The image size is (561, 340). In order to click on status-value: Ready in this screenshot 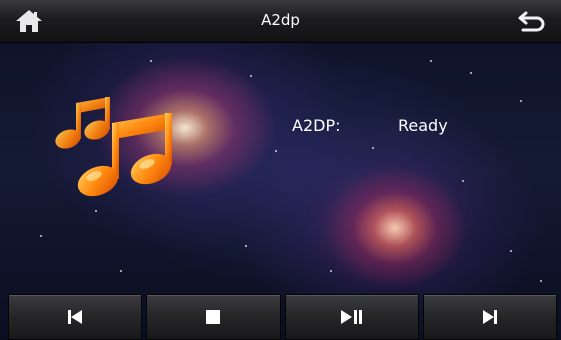, I will do `click(423, 125)`.